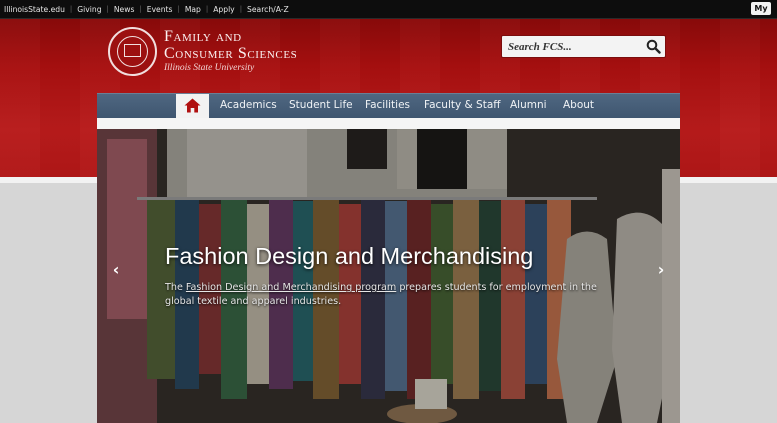 Image resolution: width=777 pixels, height=423 pixels. What do you see at coordinates (248, 105) in the screenshot?
I see `nav-item-academics: Academics` at bounding box center [248, 105].